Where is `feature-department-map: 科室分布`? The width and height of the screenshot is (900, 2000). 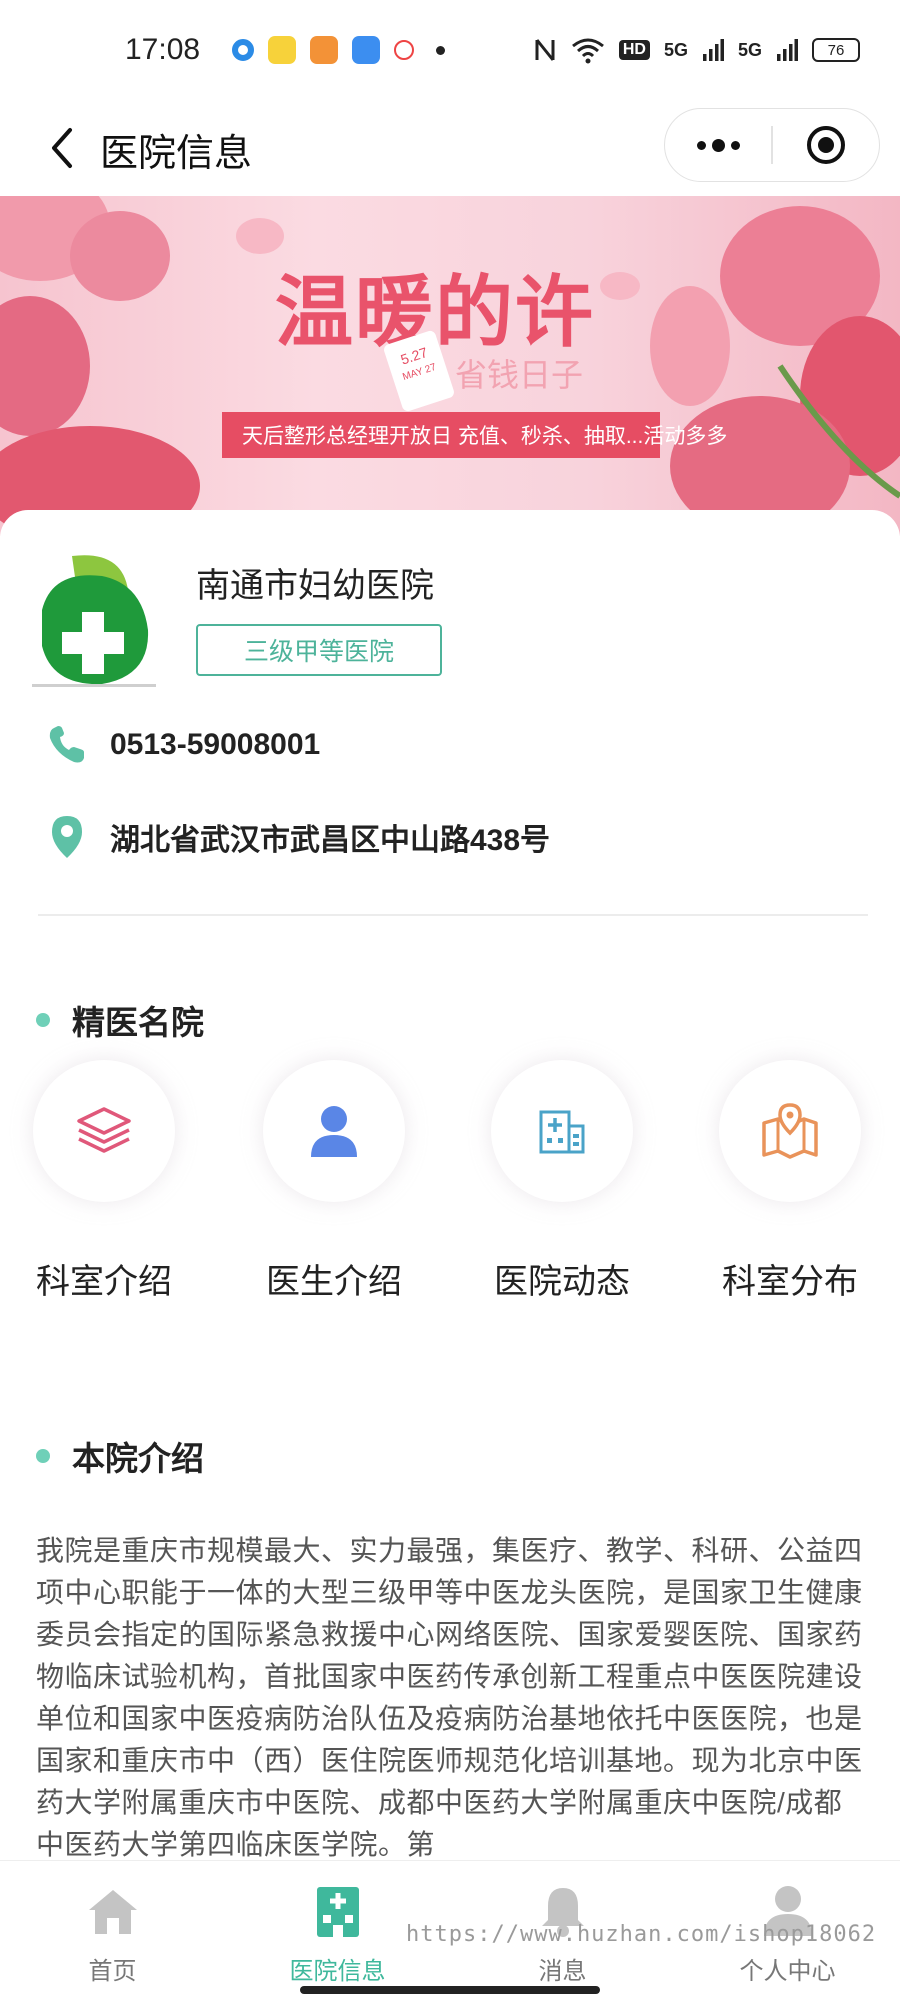
feature-department-map: 科室分布 is located at coordinates (790, 1181).